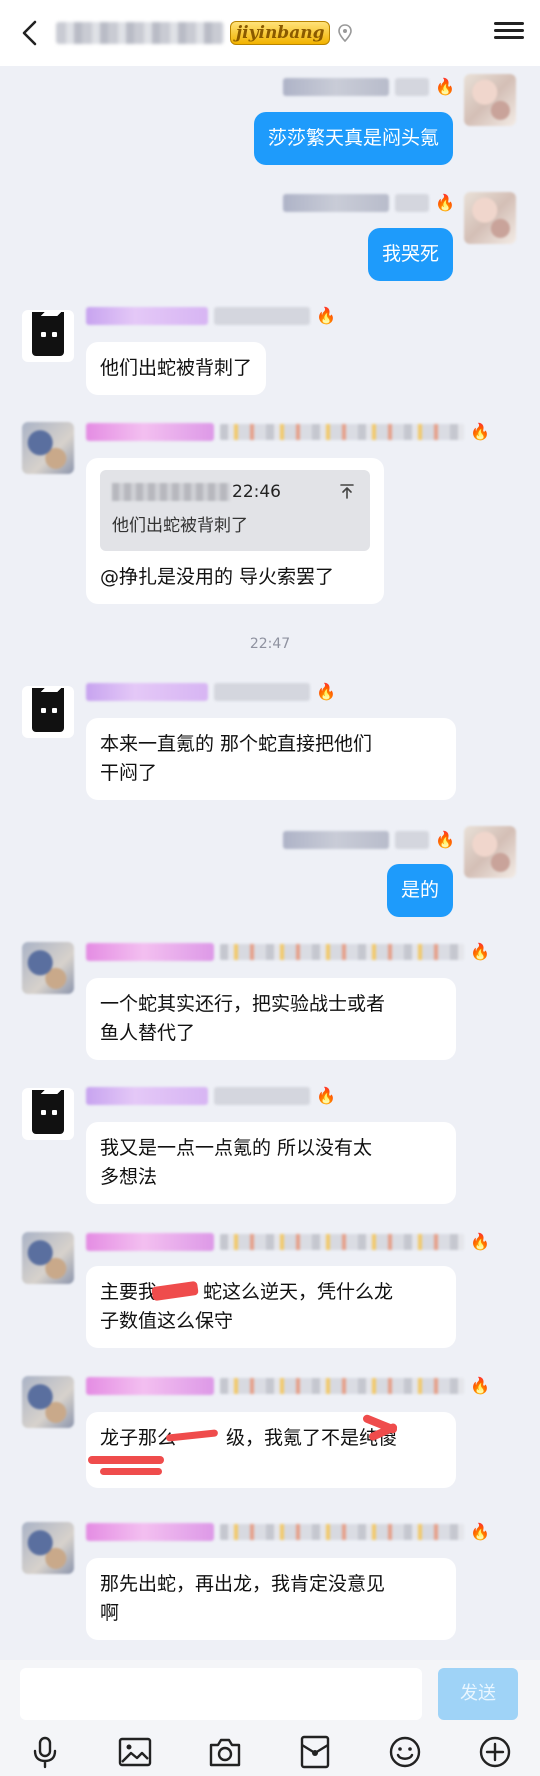 The image size is (540, 1776). Describe the element at coordinates (236, 1148) in the screenshot. I see `message-line: 我又是一点一点氪的 所以没有太` at that location.